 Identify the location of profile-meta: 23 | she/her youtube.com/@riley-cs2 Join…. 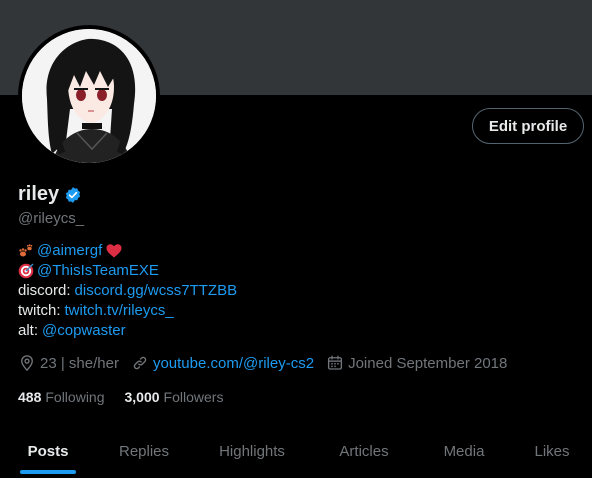
(268, 363).